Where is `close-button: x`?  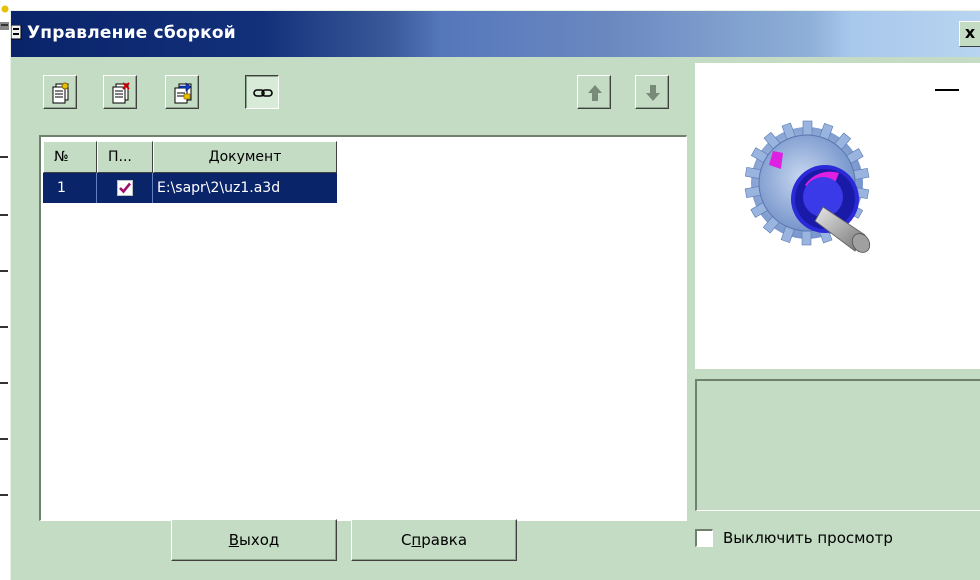
close-button: x is located at coordinates (969, 34).